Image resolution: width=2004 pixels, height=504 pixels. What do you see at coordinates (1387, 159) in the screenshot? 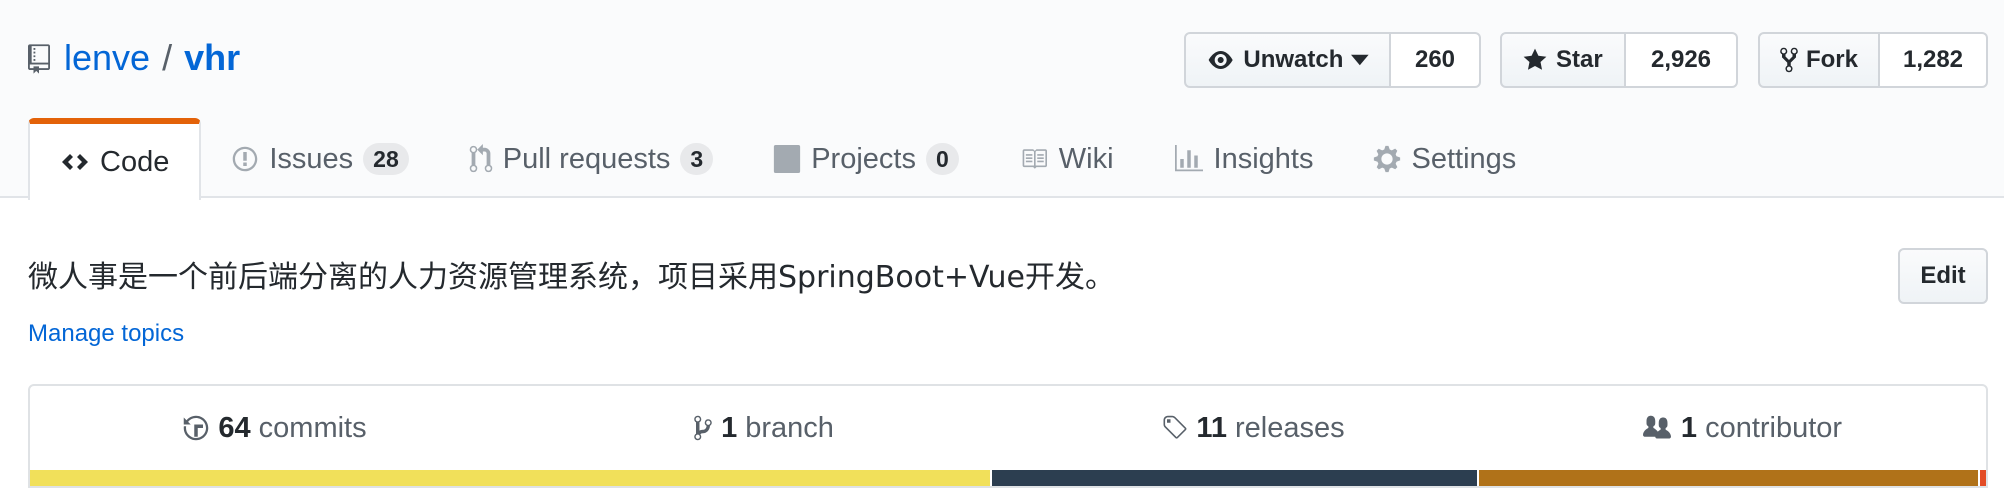
I see `gear-icon` at bounding box center [1387, 159].